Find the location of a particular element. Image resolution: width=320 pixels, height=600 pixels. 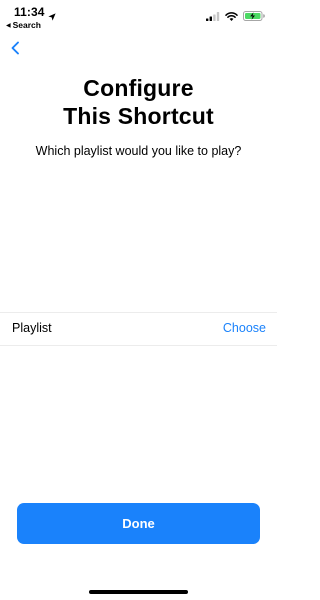

done-button: Done is located at coordinates (138, 523).